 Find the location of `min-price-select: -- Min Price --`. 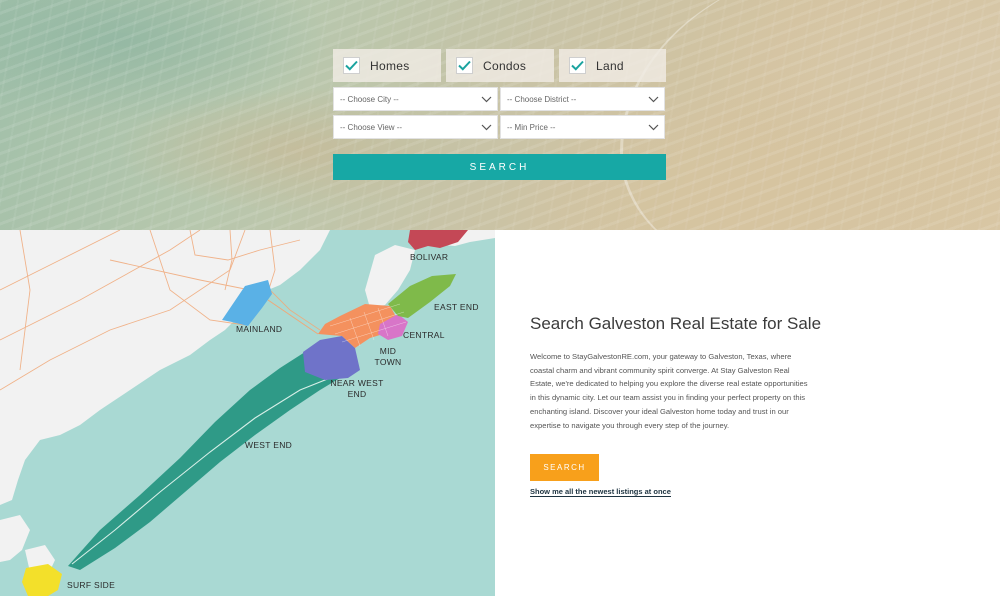

min-price-select: -- Min Price -- is located at coordinates (582, 127).